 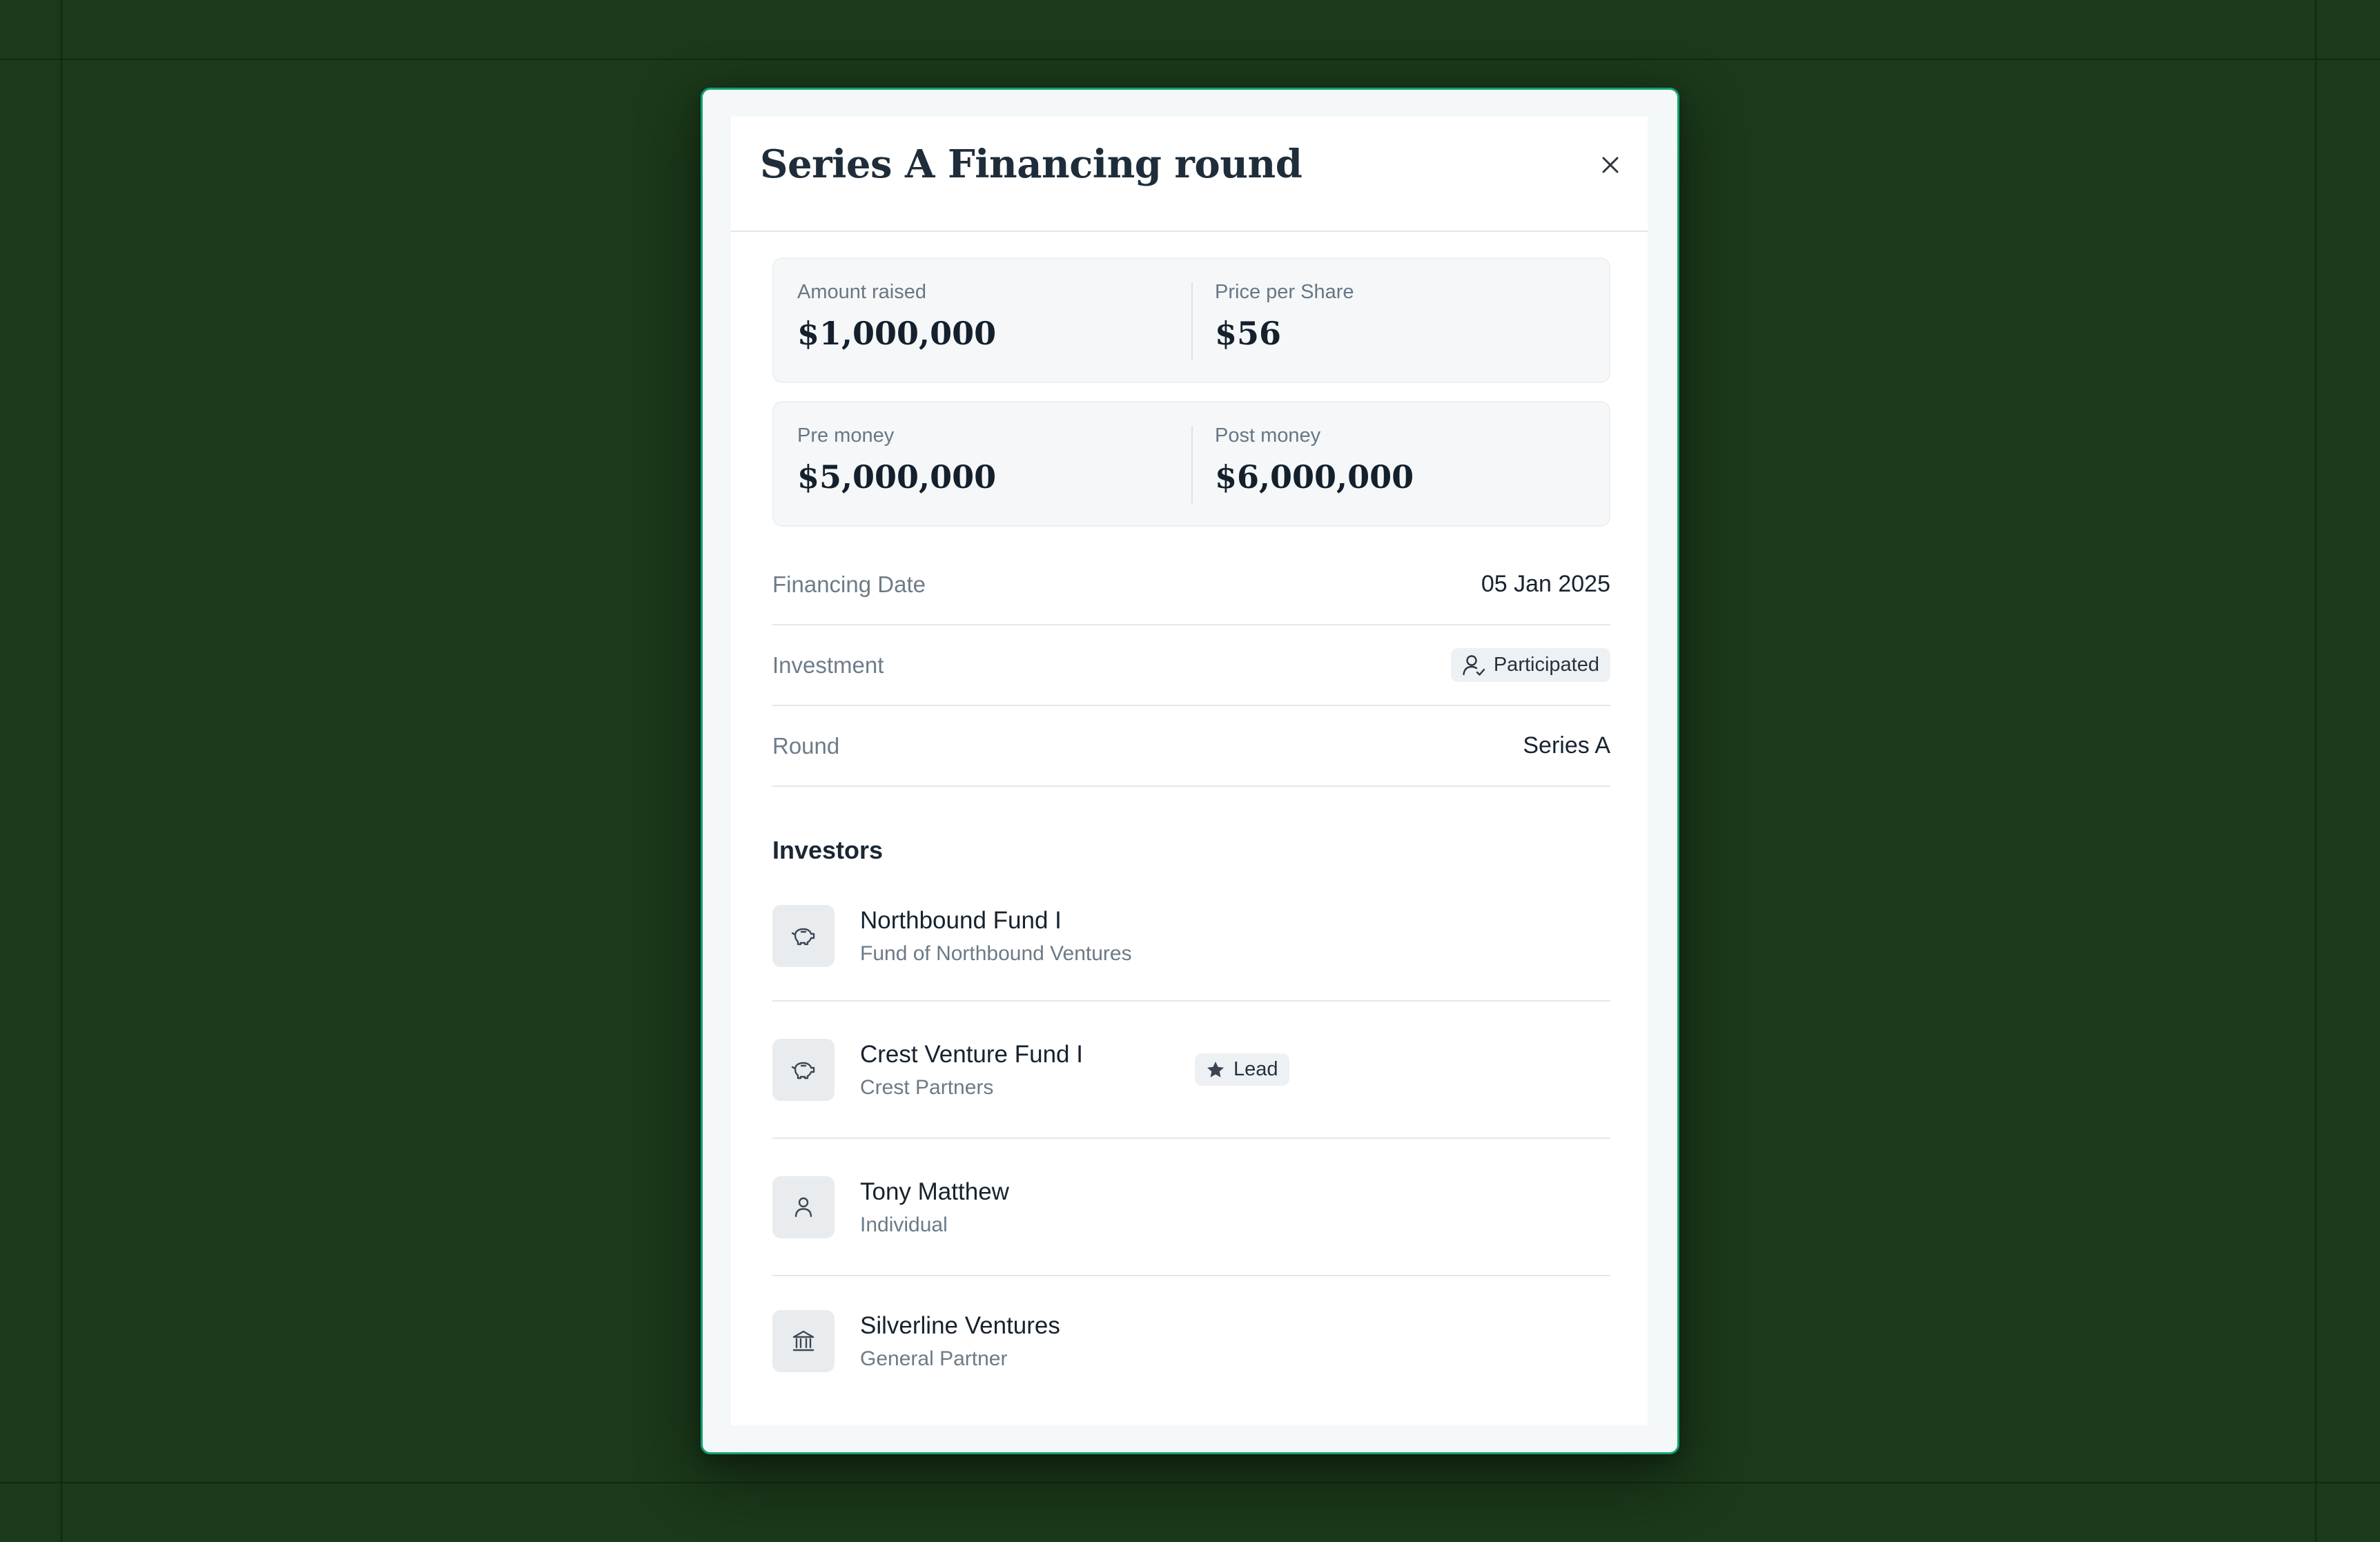 I want to click on investor-name: Tony Matthew, so click(x=934, y=1191).